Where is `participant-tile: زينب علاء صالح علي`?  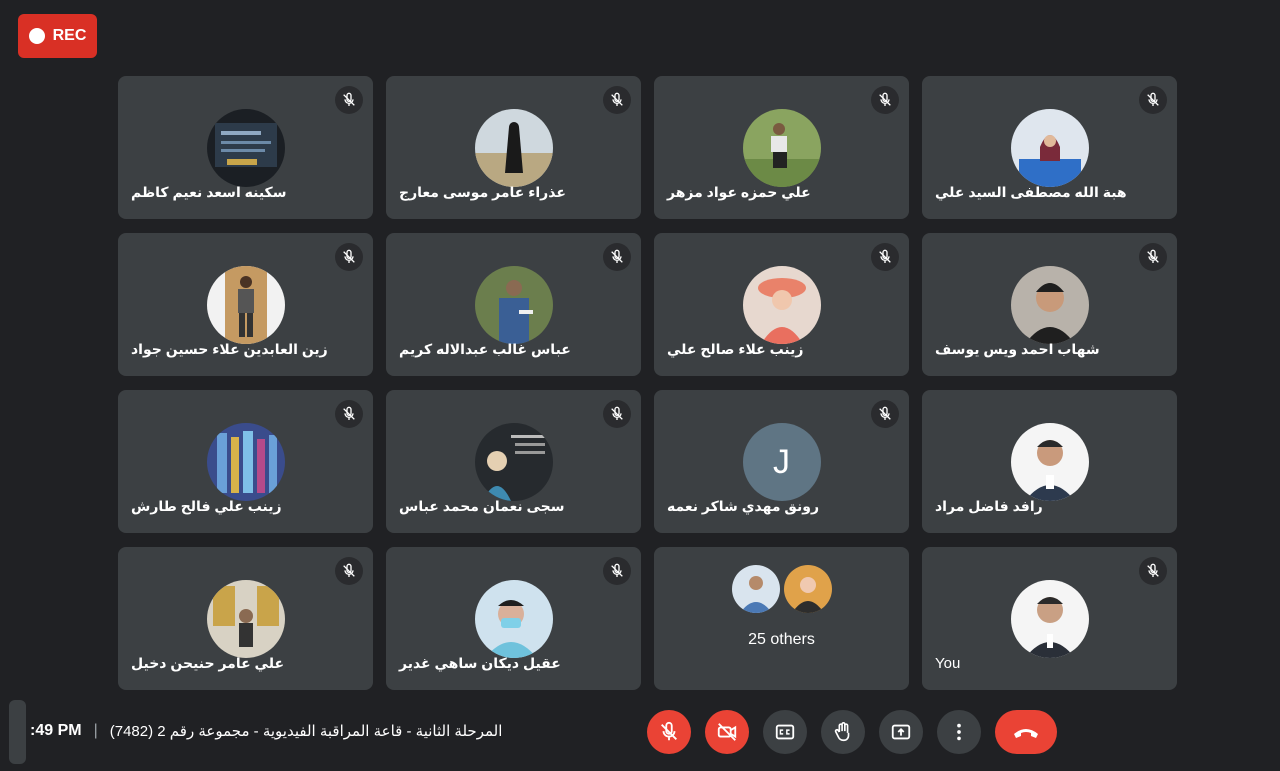 participant-tile: زينب علاء صالح علي is located at coordinates (781, 304).